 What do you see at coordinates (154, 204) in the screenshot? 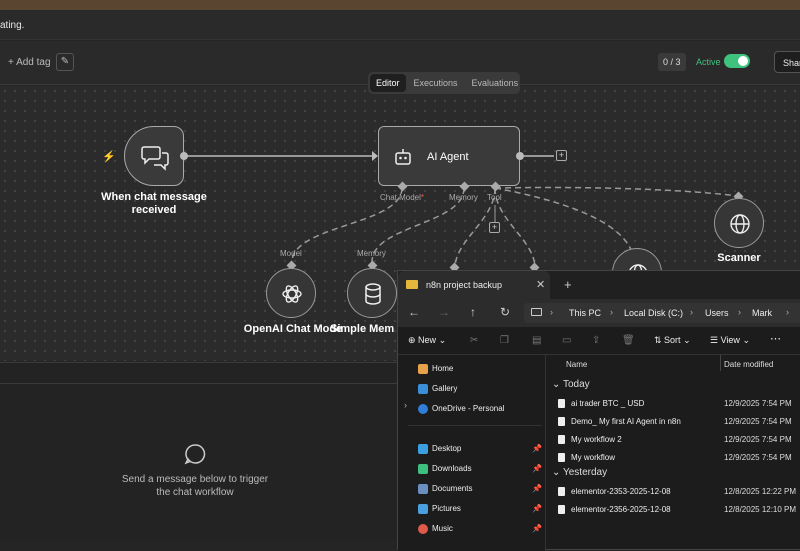
I see `trigger-node-label: When chat message received` at bounding box center [154, 204].